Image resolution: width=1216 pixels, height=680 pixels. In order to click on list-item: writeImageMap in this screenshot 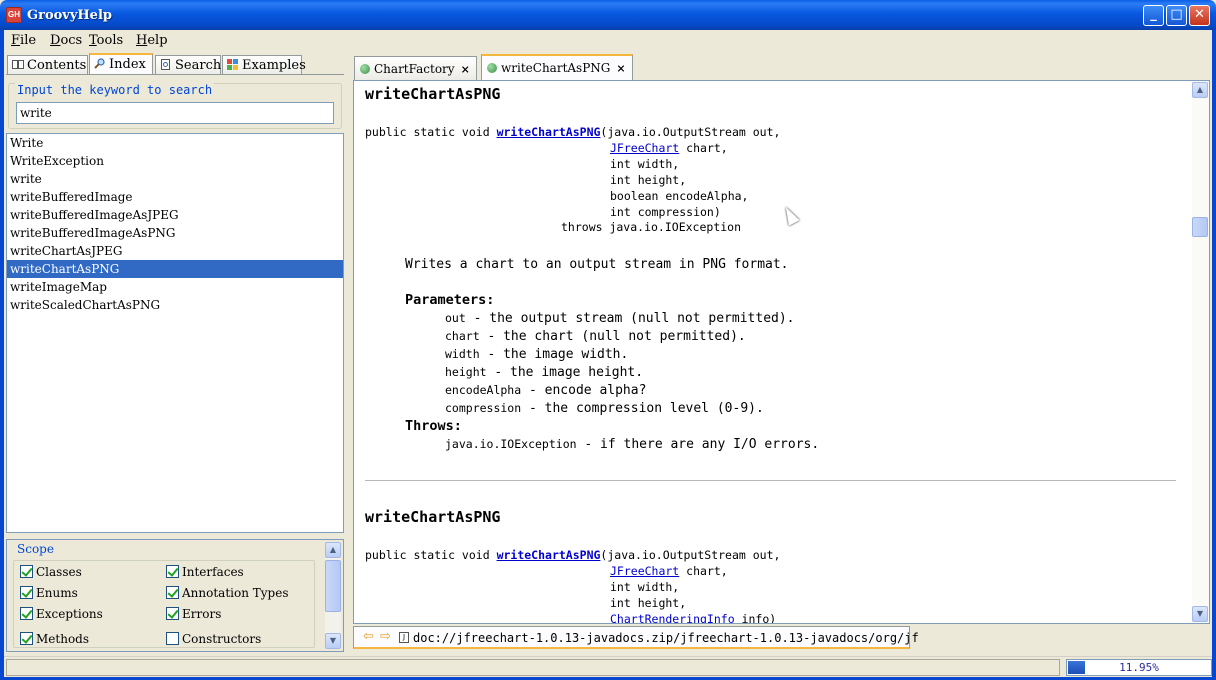, I will do `click(175, 287)`.